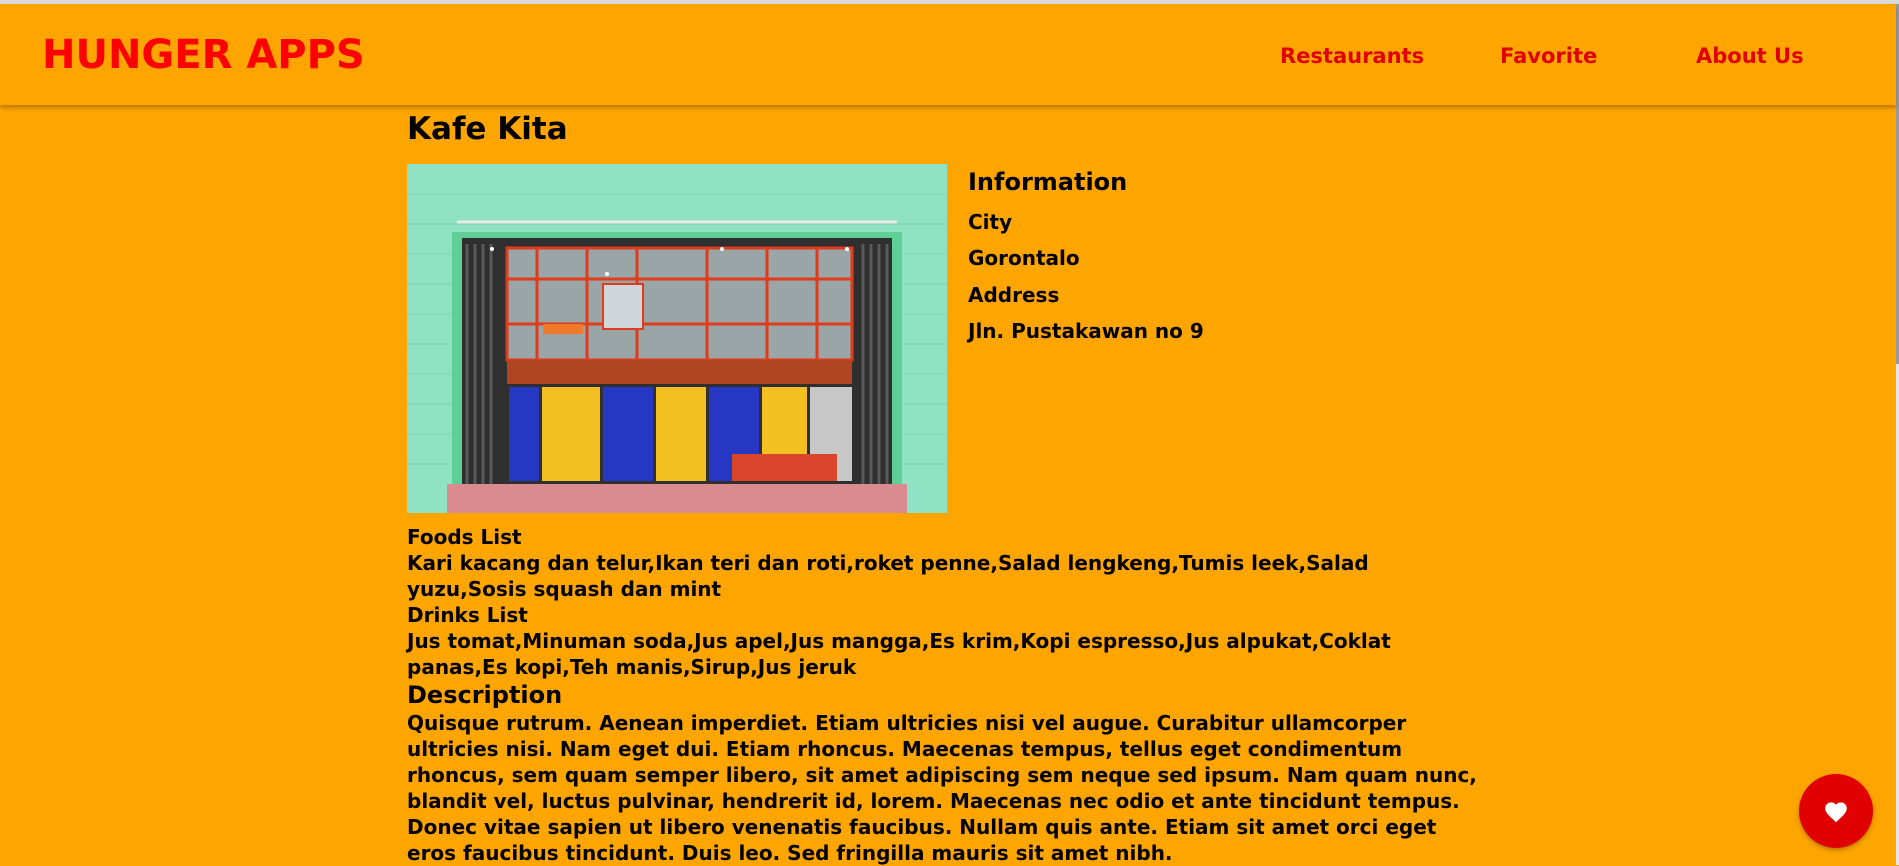 The width and height of the screenshot is (1899, 866). What do you see at coordinates (1352, 56) in the screenshot?
I see `nav-restaurants: Restaurants` at bounding box center [1352, 56].